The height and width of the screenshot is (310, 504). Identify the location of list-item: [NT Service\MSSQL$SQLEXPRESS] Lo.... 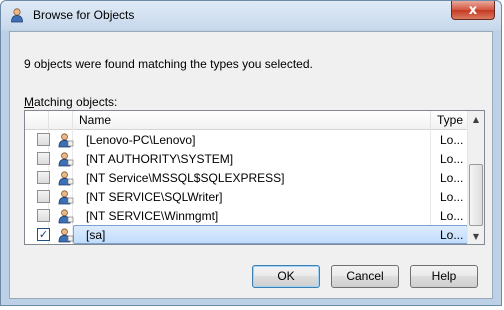
(246, 177).